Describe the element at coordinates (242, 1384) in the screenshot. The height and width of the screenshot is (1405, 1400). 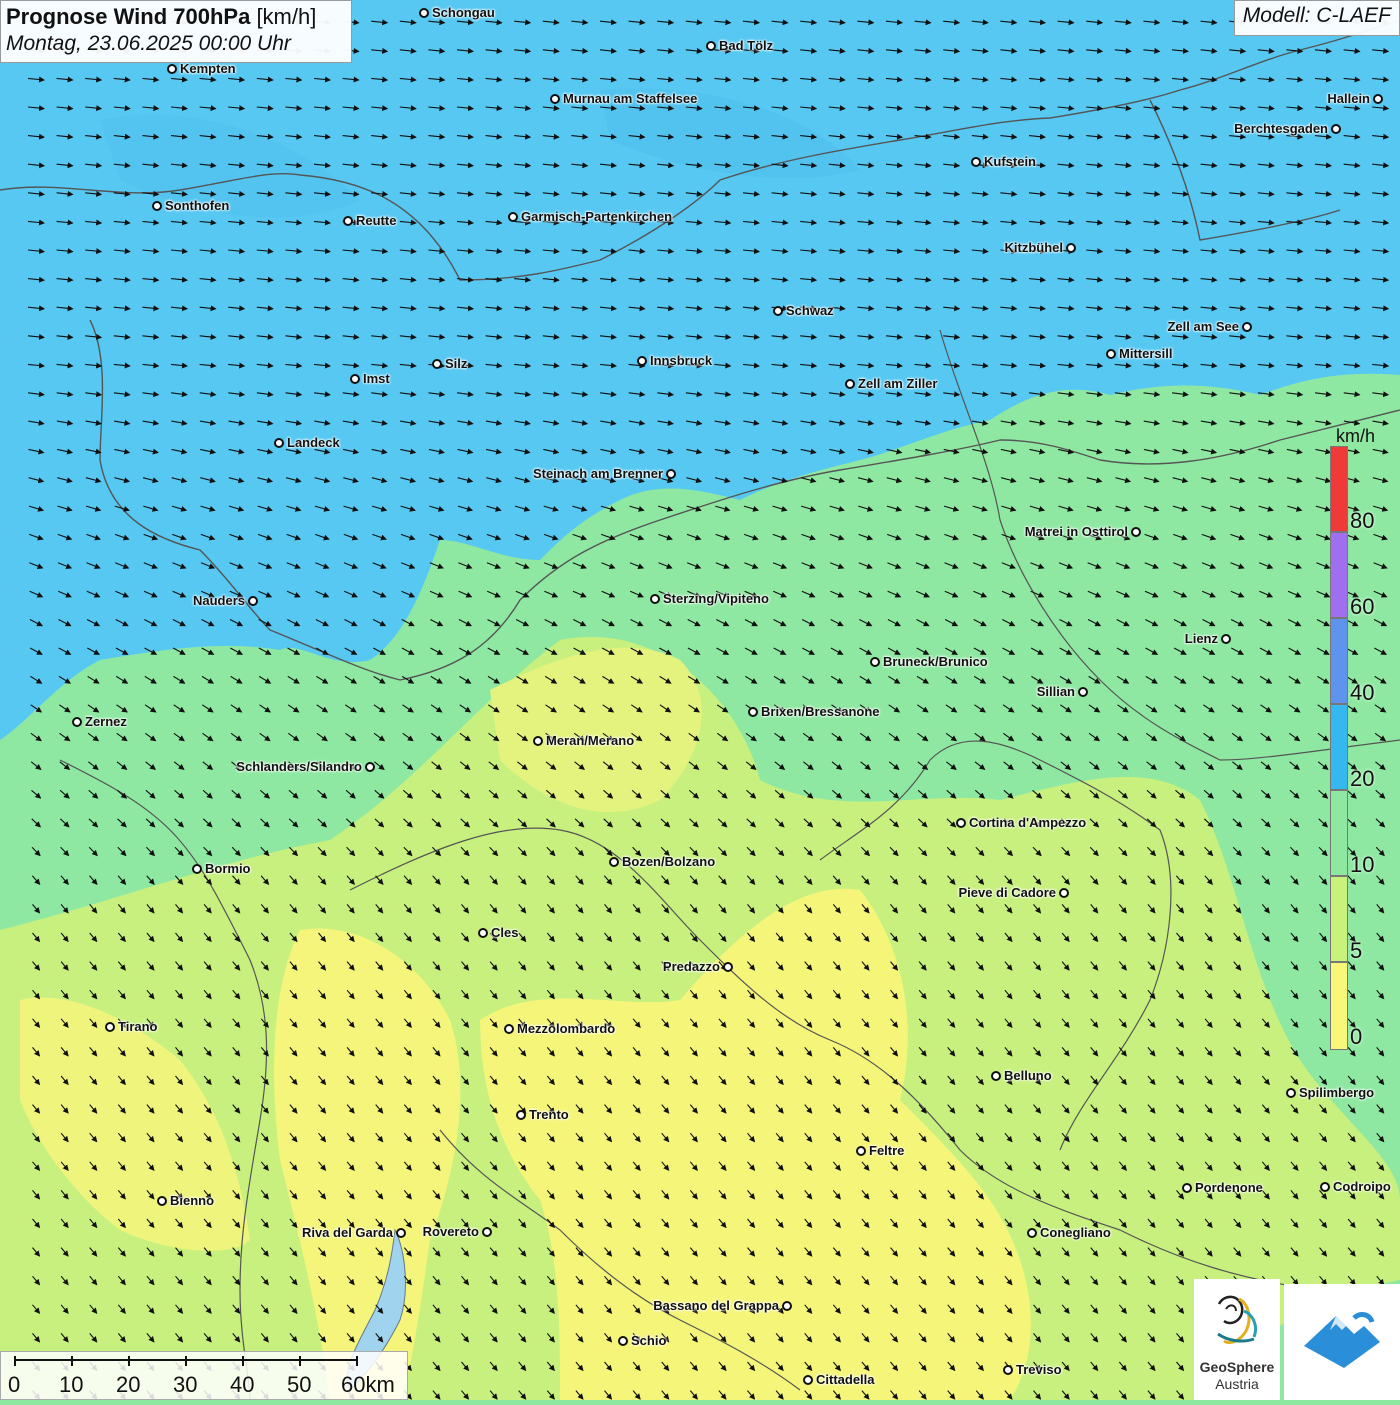
I see `scale-label-40: 40` at that location.